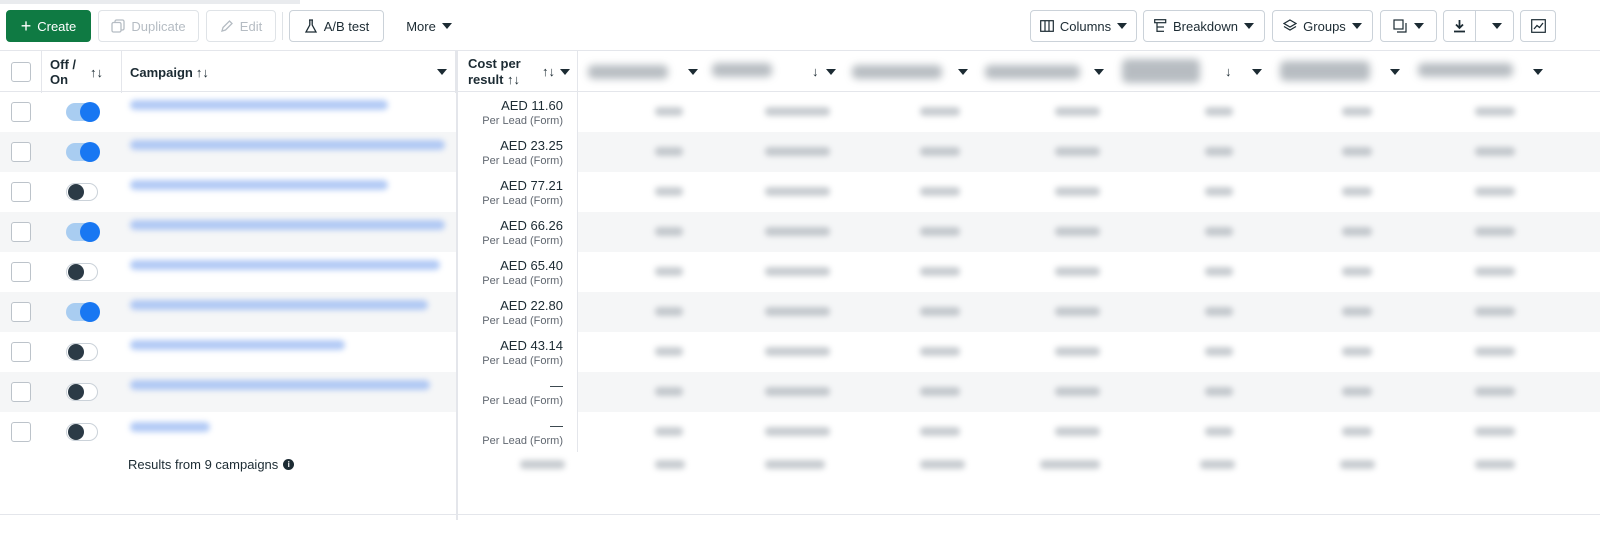 The image size is (1600, 534). What do you see at coordinates (522, 121) in the screenshot?
I see `cost-unit: Per Lead (Form)` at bounding box center [522, 121].